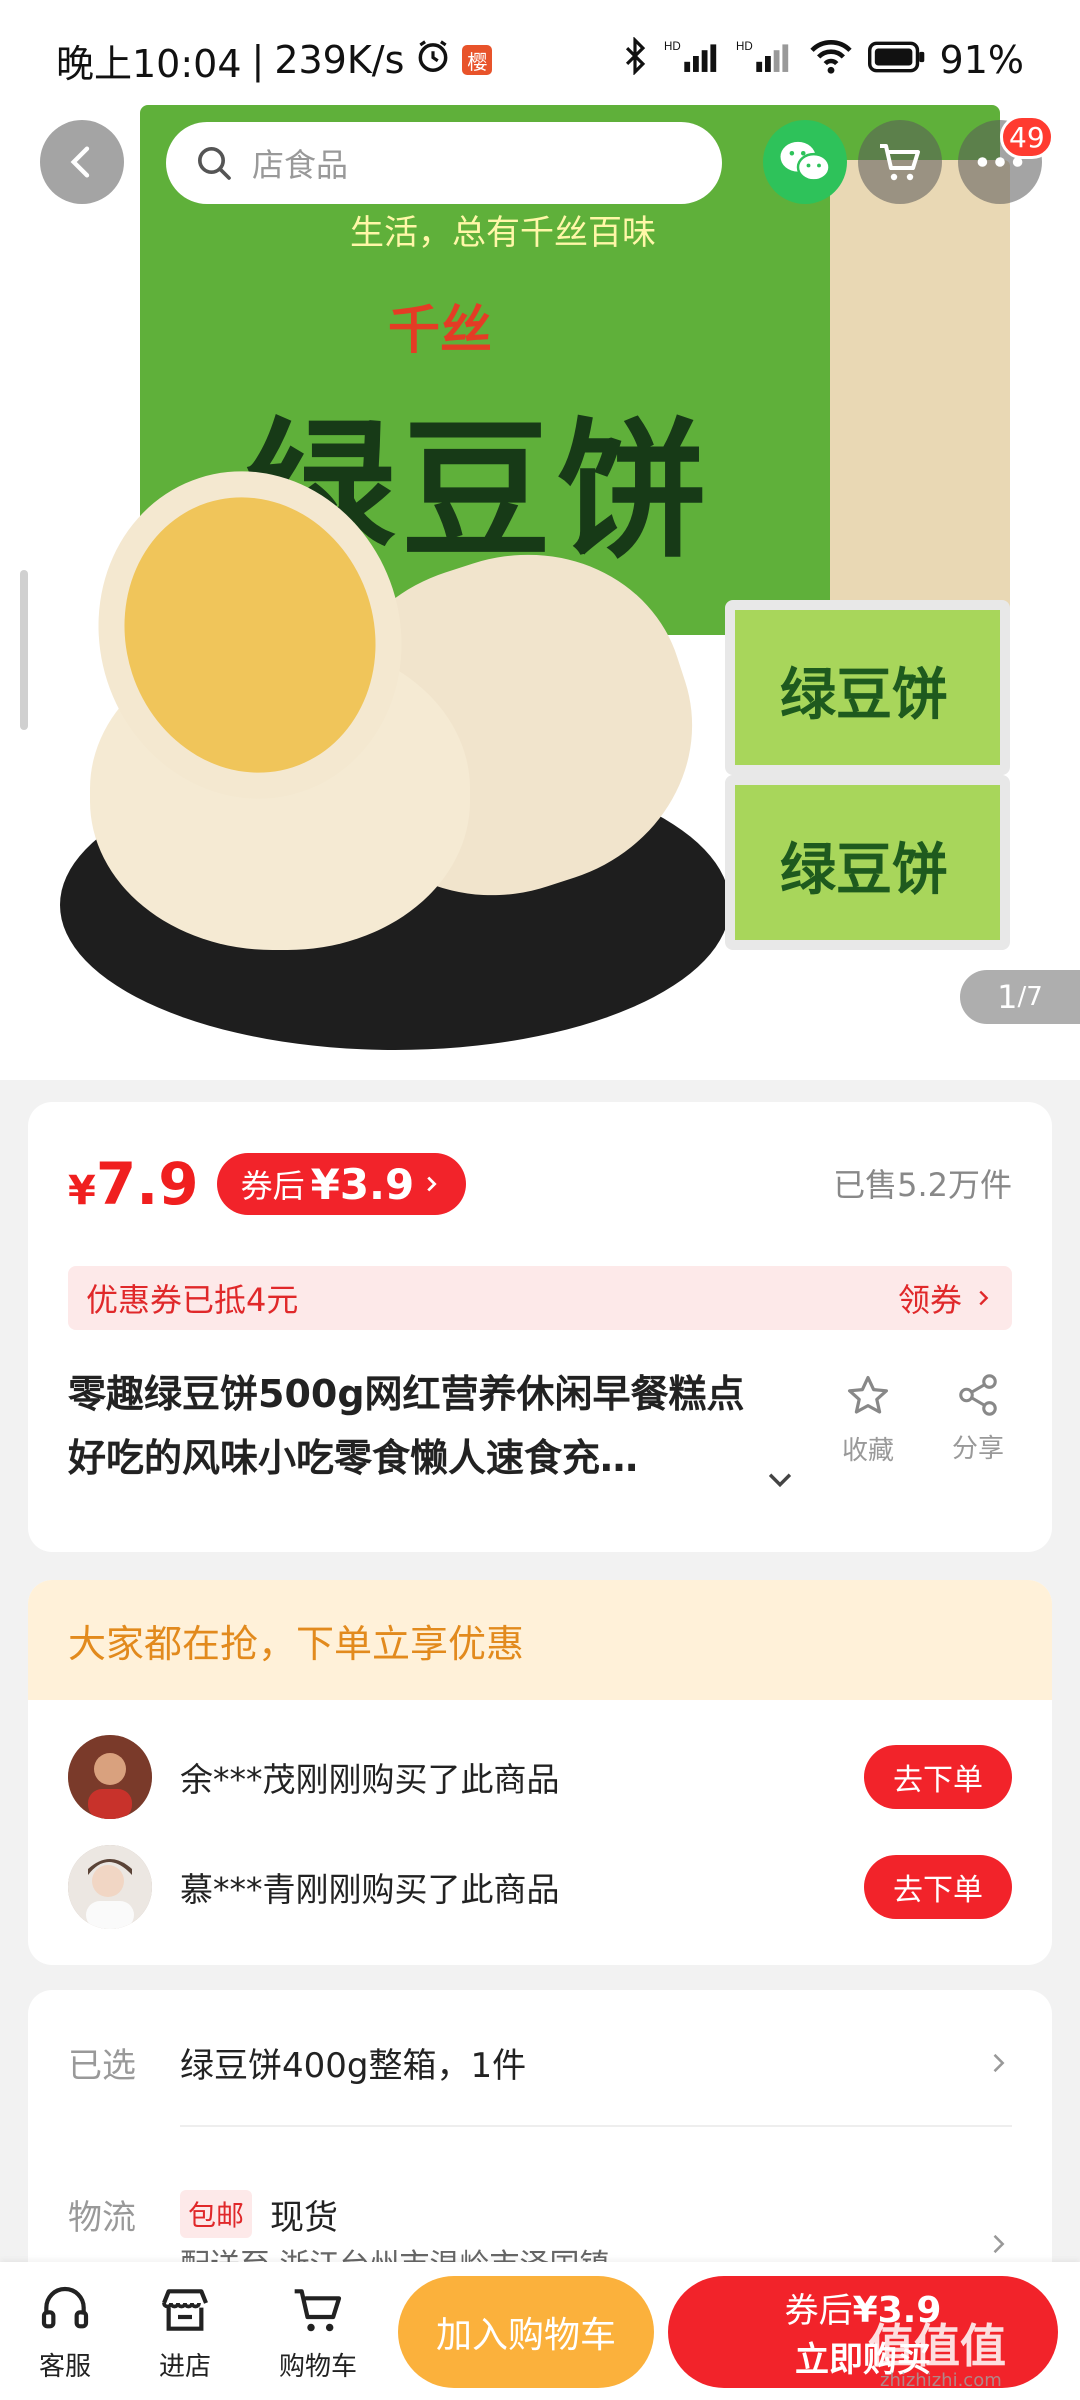 Image resolution: width=1080 pixels, height=2400 pixels. Describe the element at coordinates (831, 60) in the screenshot. I see `wifi-icon` at that location.